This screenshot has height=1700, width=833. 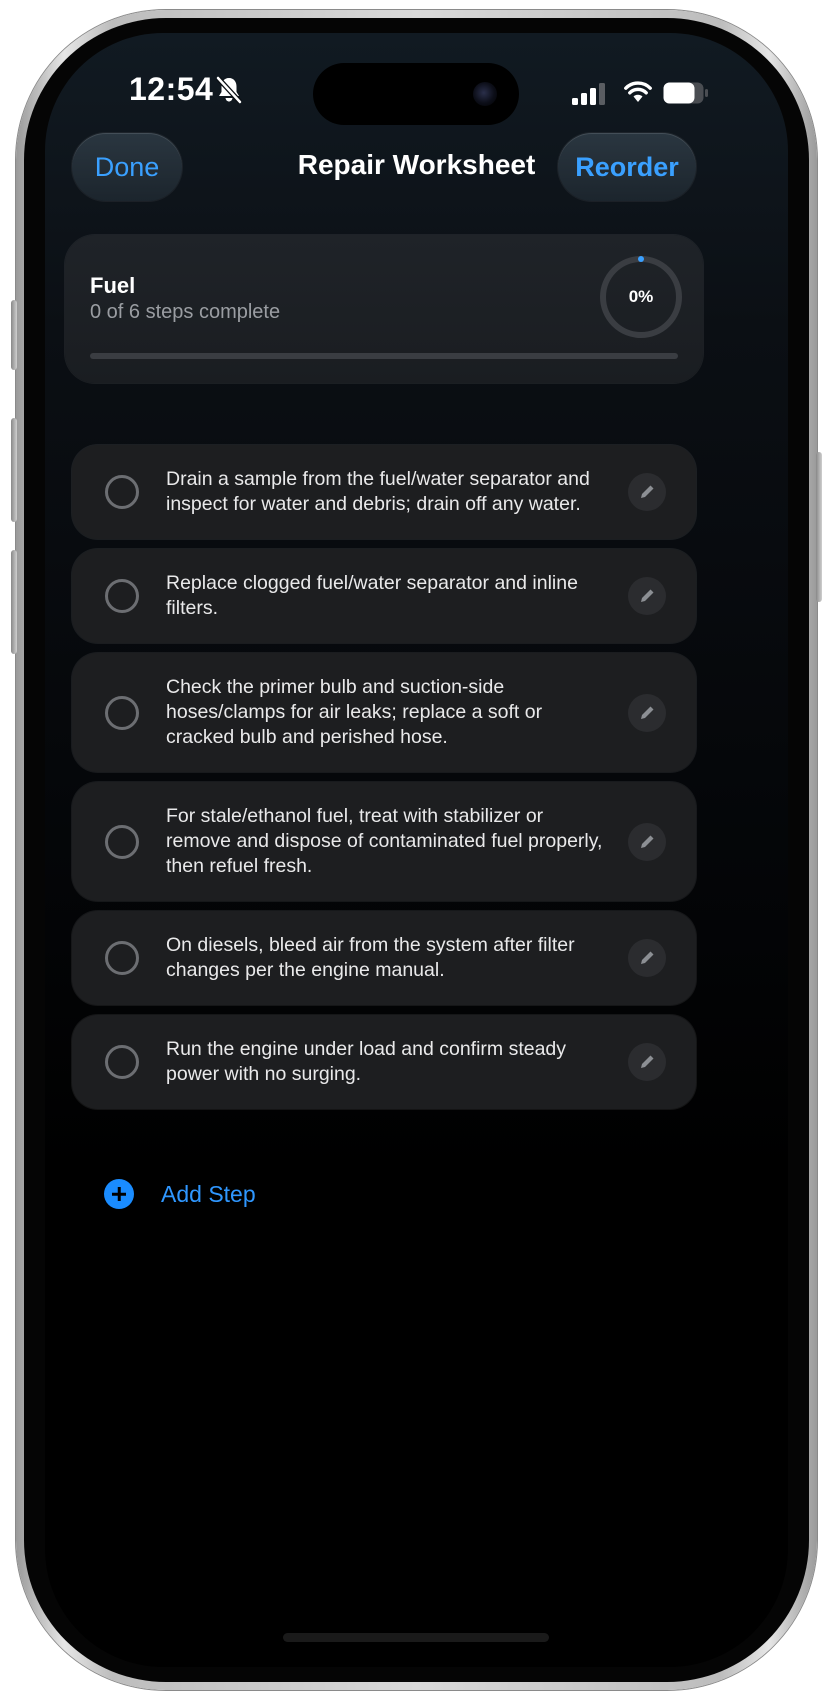 I want to click on front-camera, so click(x=485, y=94).